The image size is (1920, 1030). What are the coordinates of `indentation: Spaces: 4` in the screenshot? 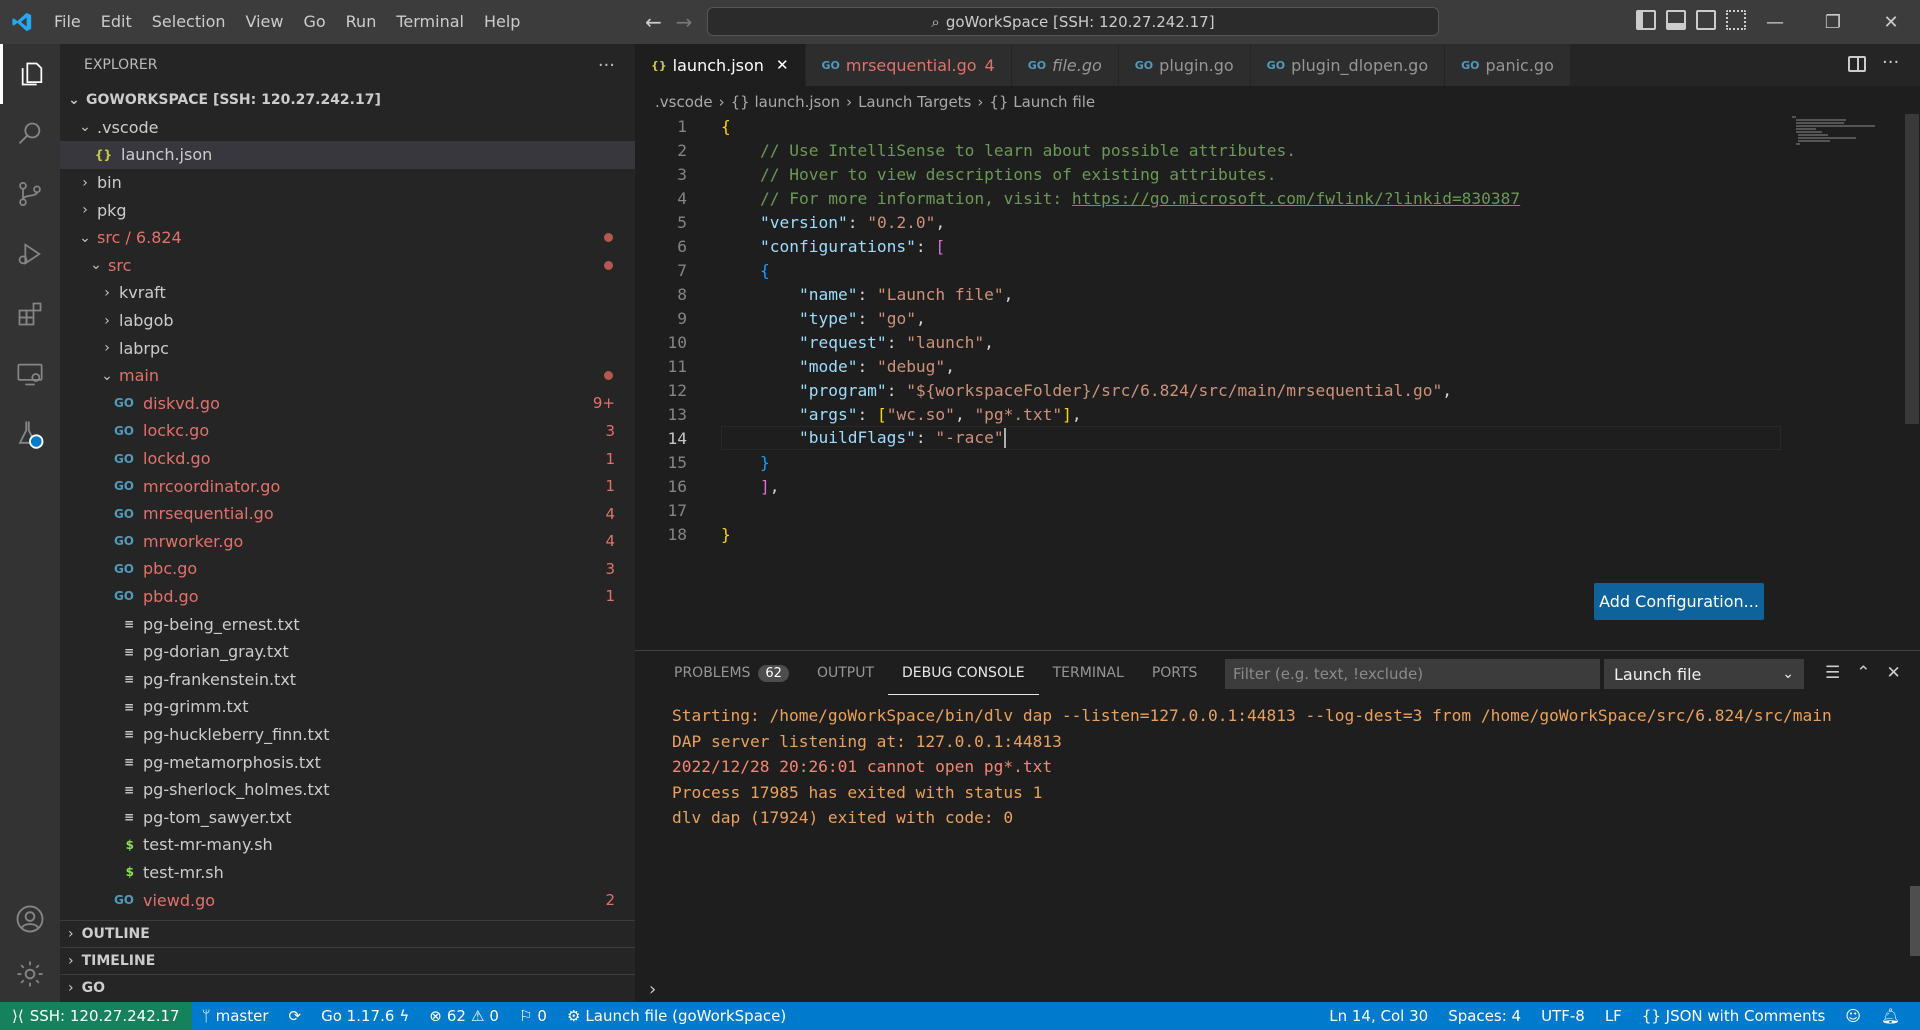 It's located at (1484, 1016).